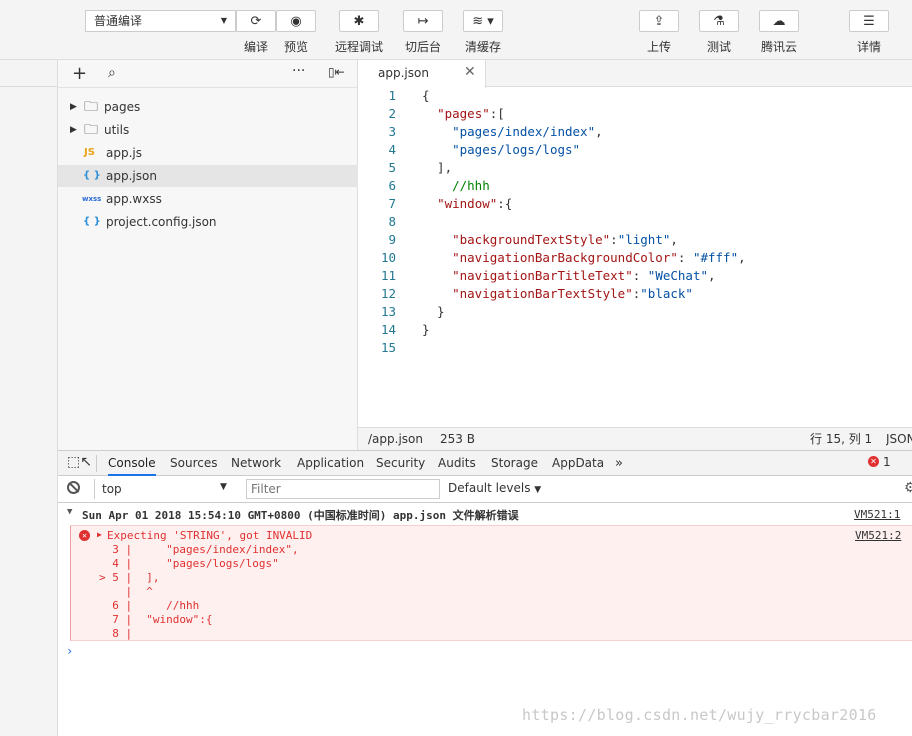 The image size is (912, 736). Describe the element at coordinates (584, 258) in the screenshot. I see `code-line: "navigationBarBackgroundColor": "#fff",` at that location.